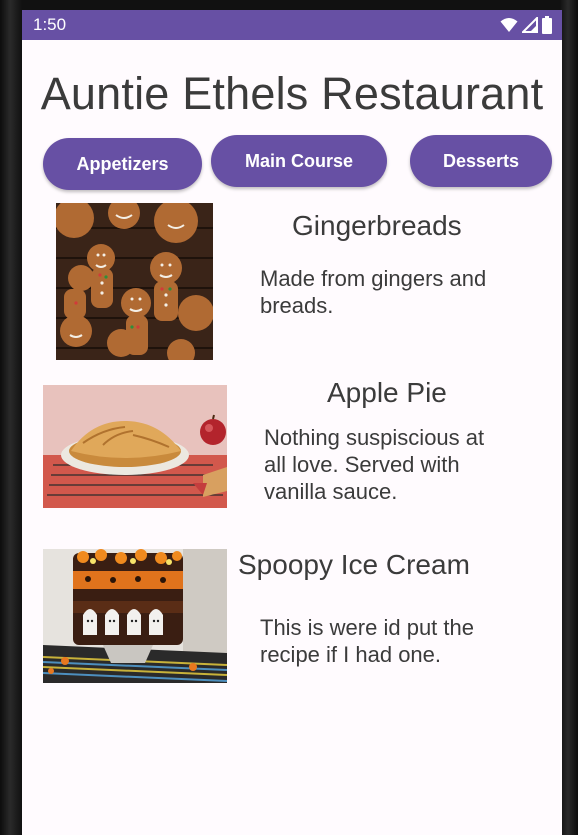 Image resolution: width=578 pixels, height=835 pixels. I want to click on appetizers-button: Appetizers, so click(122, 164).